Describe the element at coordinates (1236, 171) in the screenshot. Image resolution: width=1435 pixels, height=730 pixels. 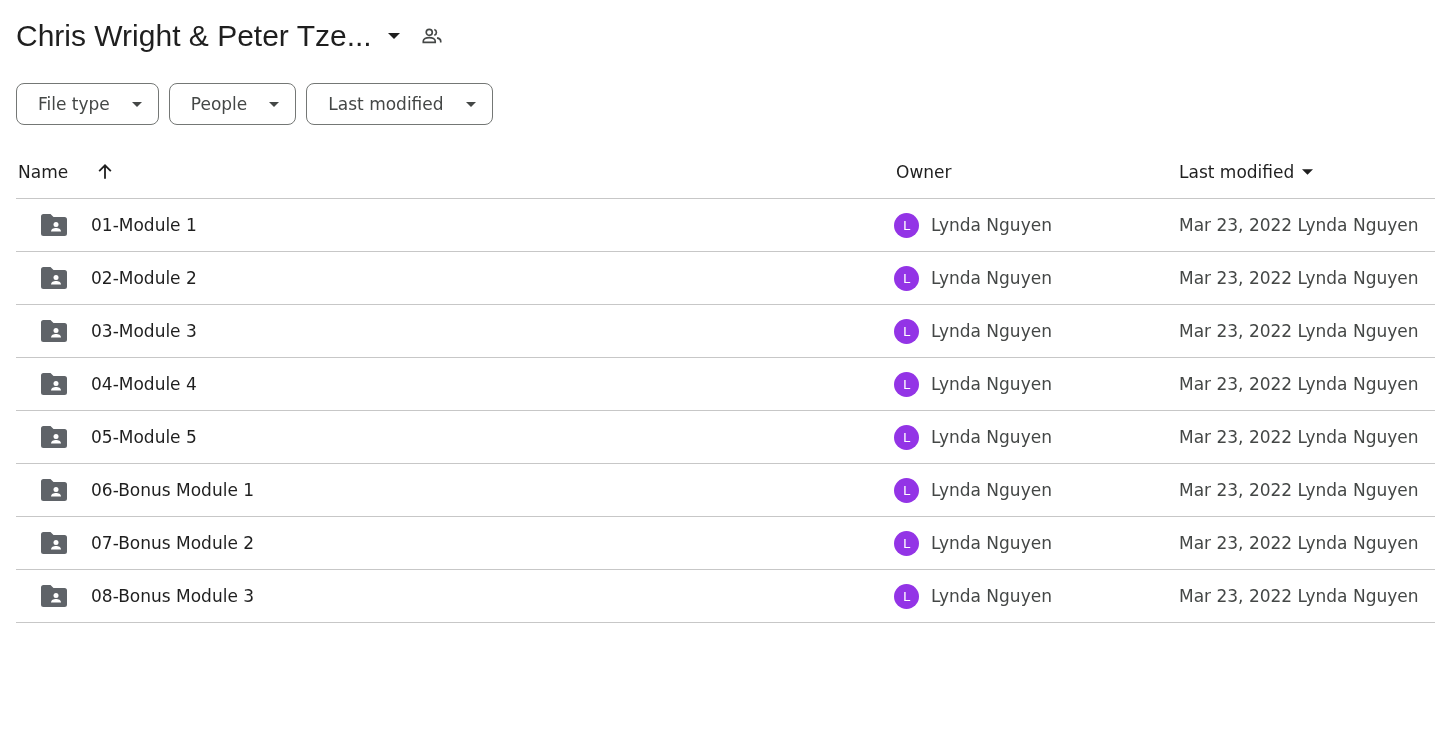
I see `column-header: Last modified` at that location.